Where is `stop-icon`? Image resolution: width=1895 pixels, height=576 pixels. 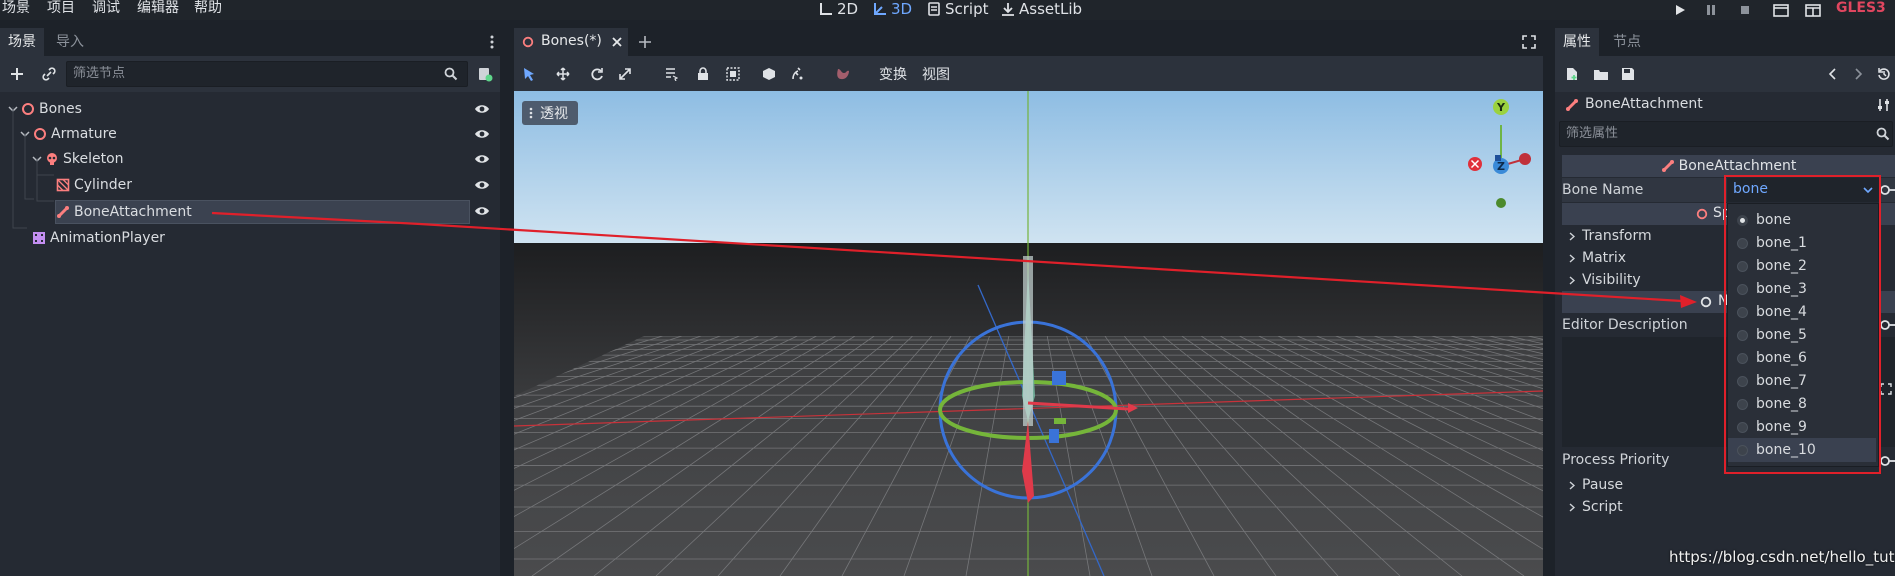
stop-icon is located at coordinates (1745, 10).